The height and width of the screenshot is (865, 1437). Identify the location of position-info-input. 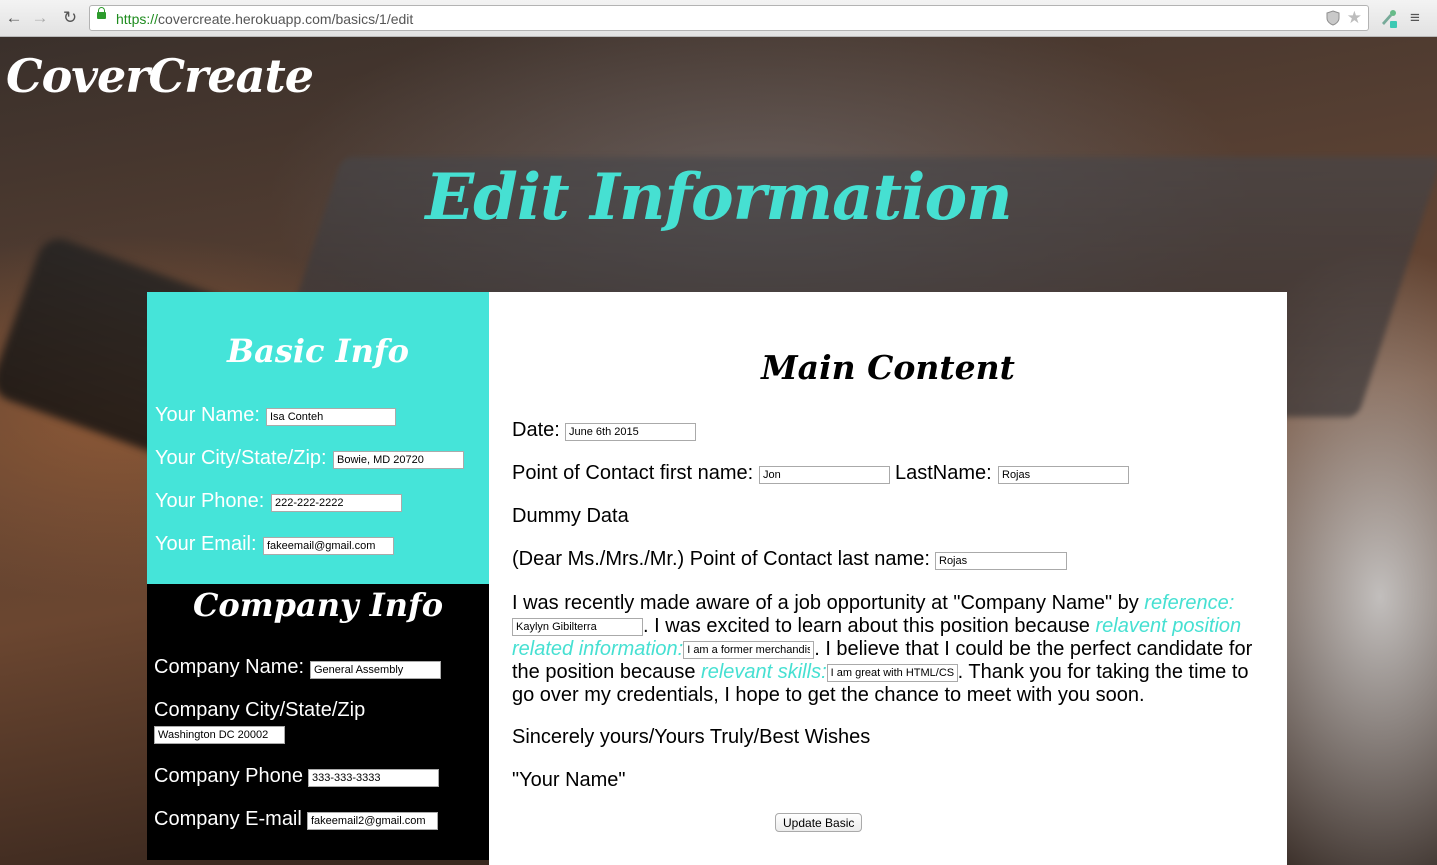
(749, 649).